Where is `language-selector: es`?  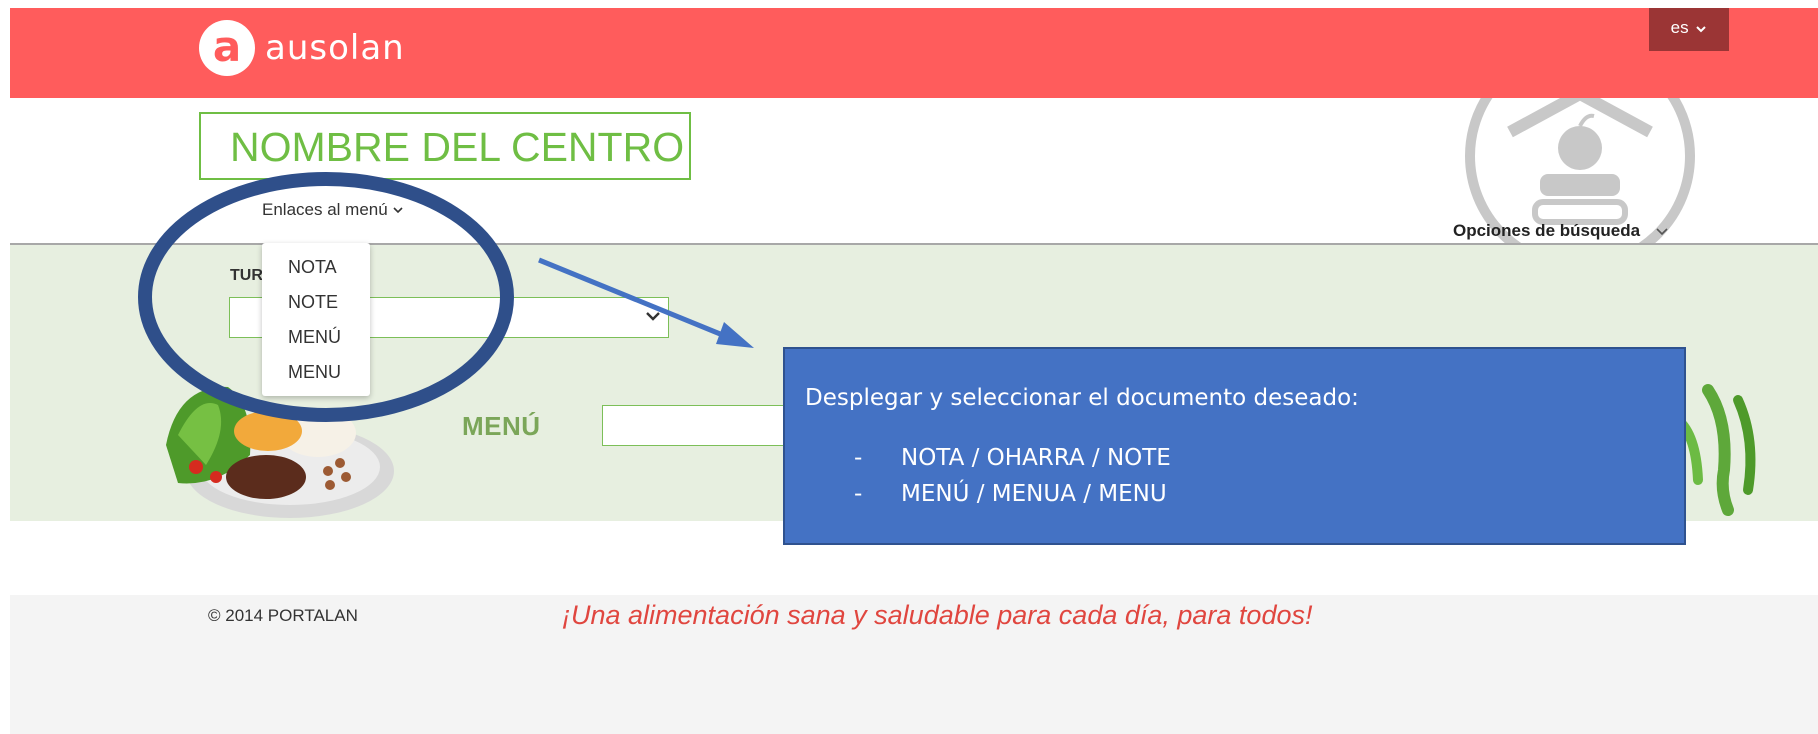
language-selector: es is located at coordinates (1689, 29).